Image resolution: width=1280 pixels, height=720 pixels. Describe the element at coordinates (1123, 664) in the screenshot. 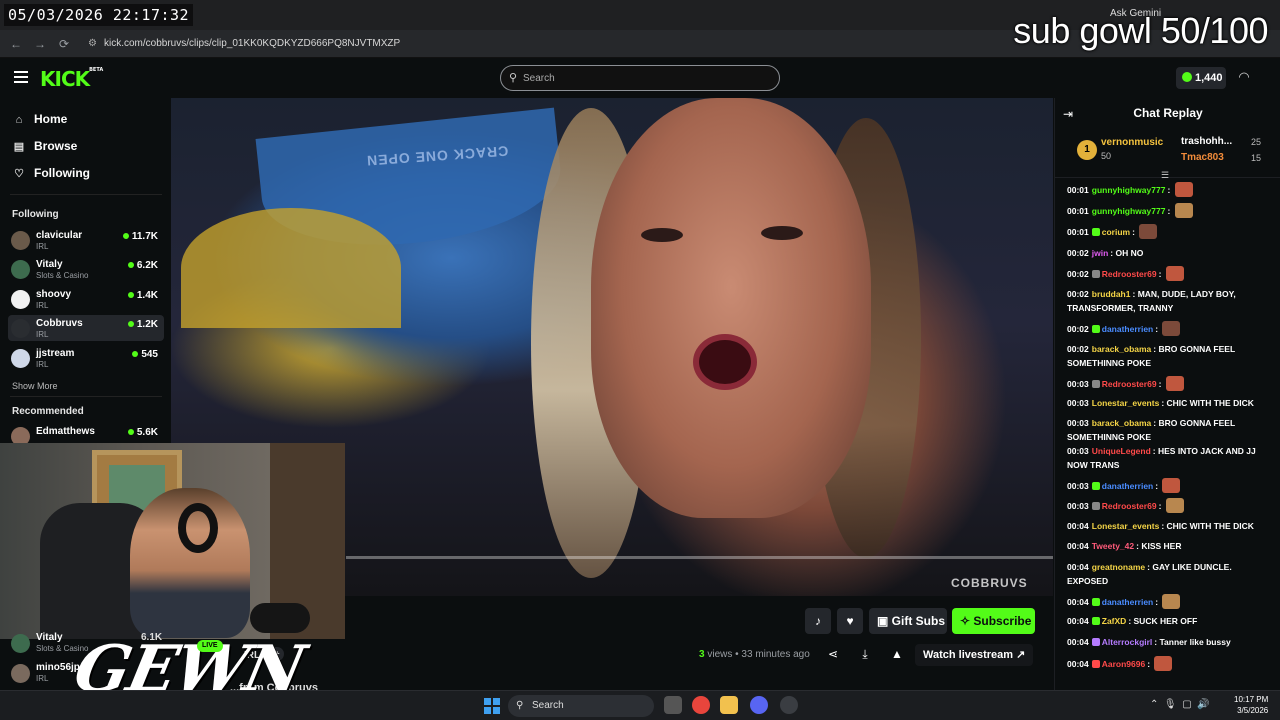

I see `chat-username: Aaron9696` at that location.